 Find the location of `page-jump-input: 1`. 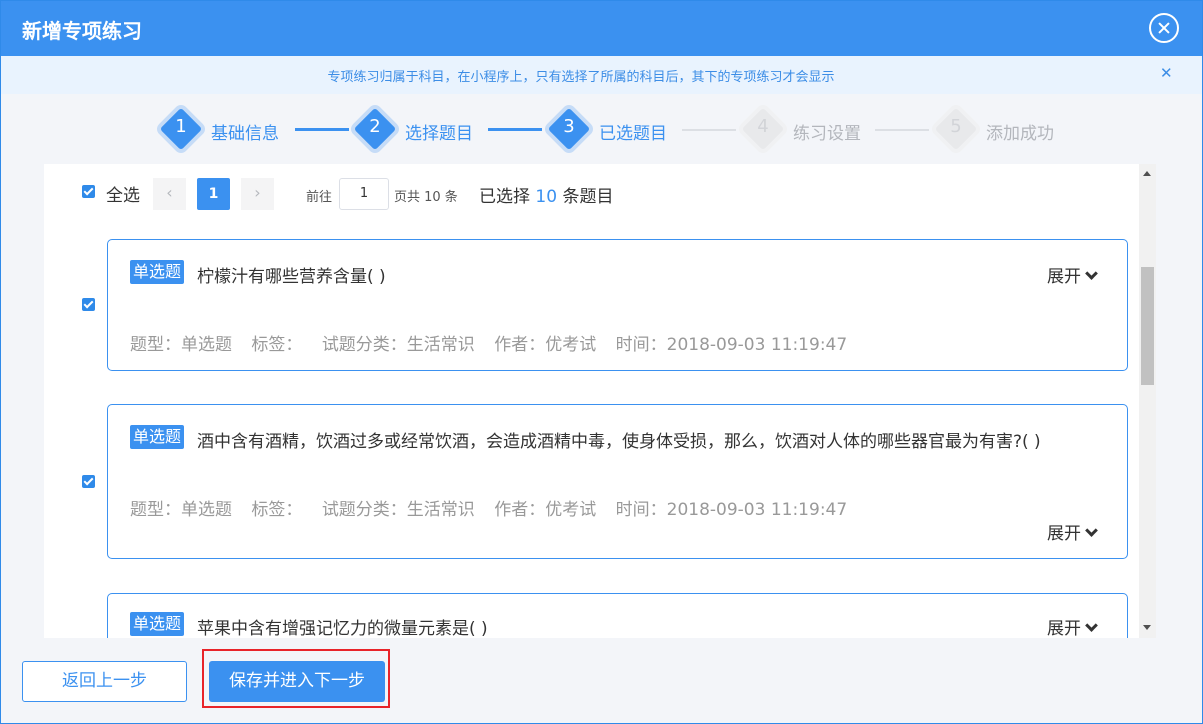

page-jump-input: 1 is located at coordinates (364, 194).